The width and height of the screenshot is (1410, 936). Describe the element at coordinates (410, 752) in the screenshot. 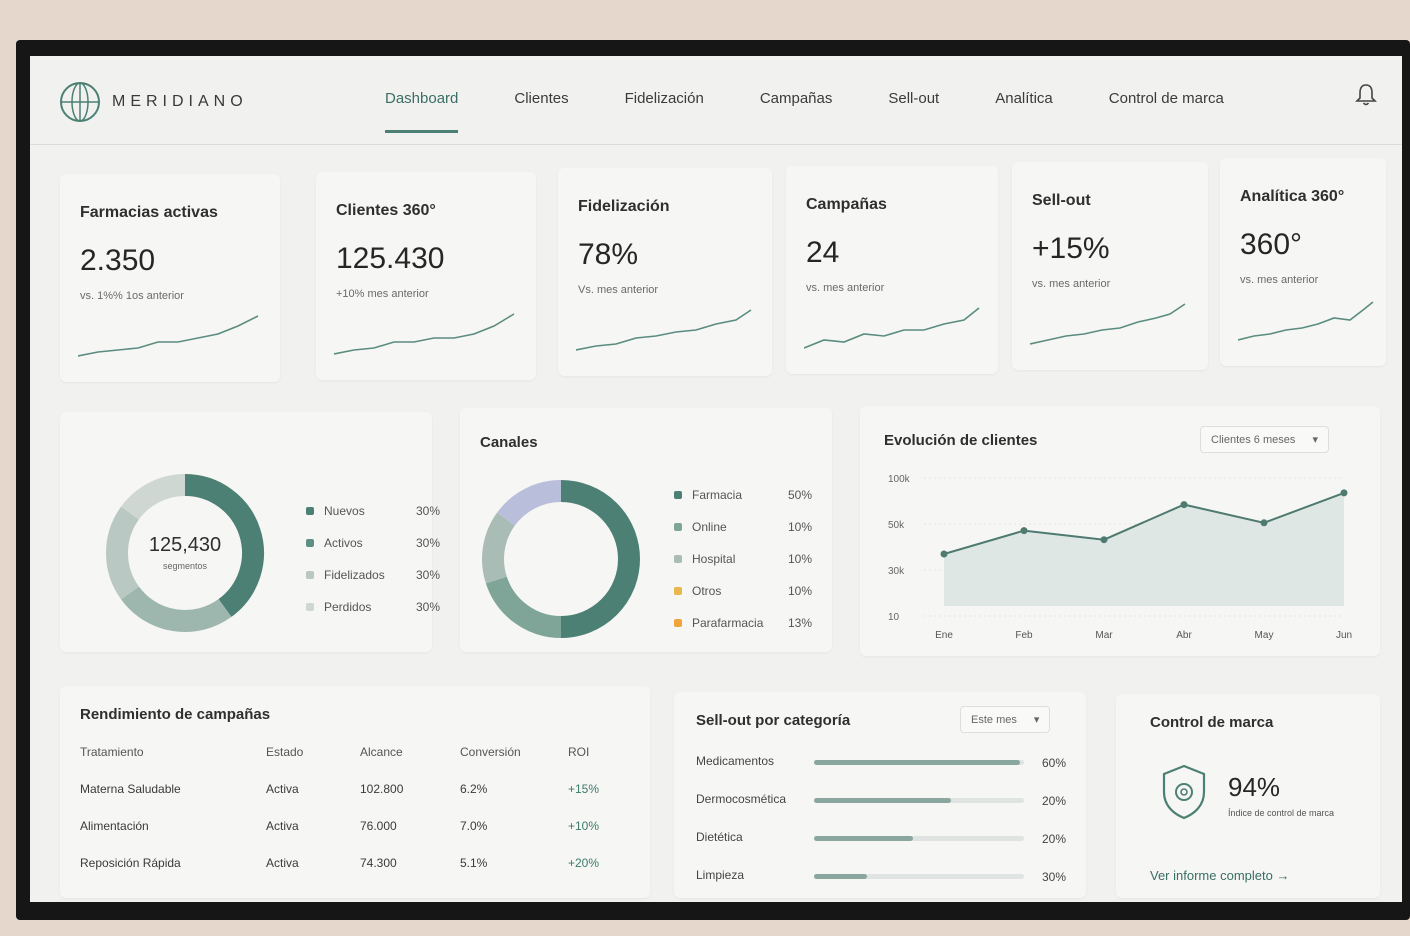

I see `column-header: Alcance` at that location.